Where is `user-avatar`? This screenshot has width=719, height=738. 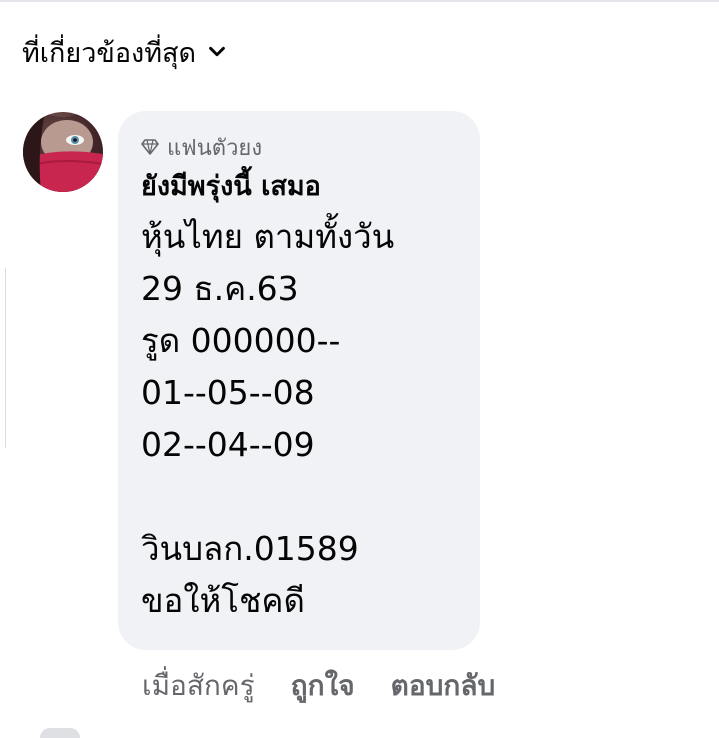
user-avatar is located at coordinates (63, 152).